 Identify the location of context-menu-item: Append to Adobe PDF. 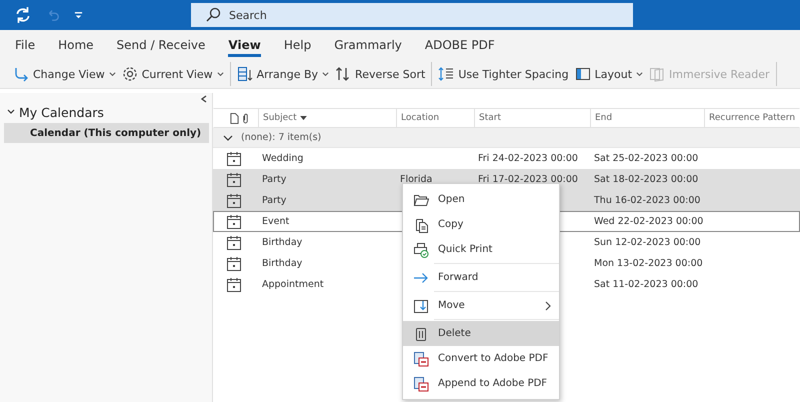
(481, 383).